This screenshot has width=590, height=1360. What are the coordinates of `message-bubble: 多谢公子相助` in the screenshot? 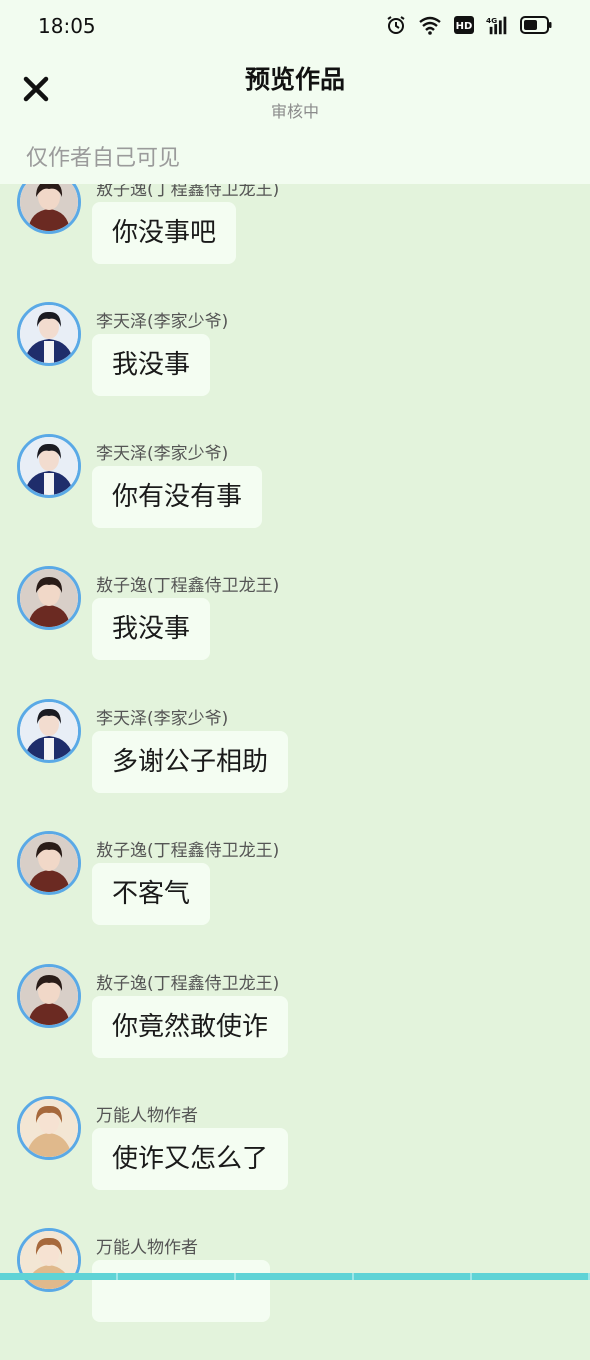 It's located at (190, 762).